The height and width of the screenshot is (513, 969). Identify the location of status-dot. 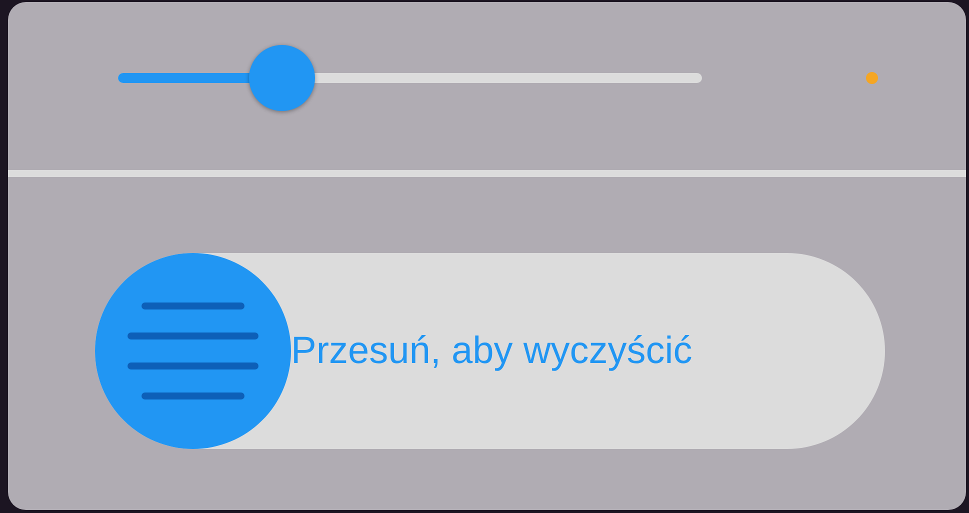
(872, 78).